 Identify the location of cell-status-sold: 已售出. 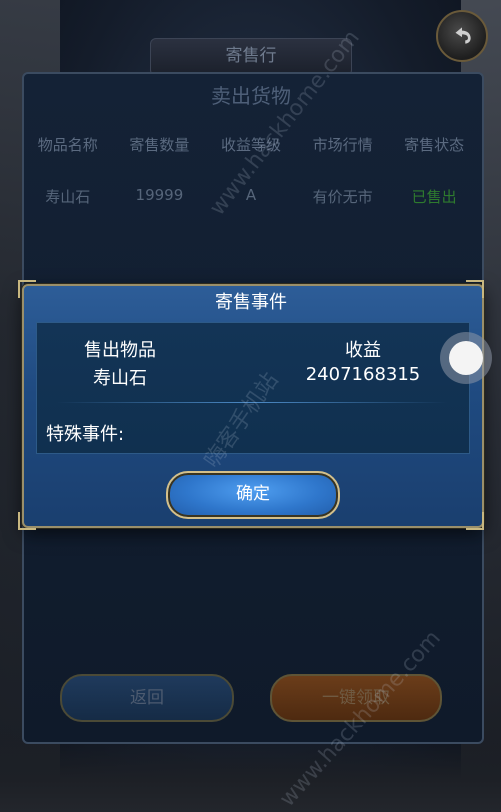
(434, 197).